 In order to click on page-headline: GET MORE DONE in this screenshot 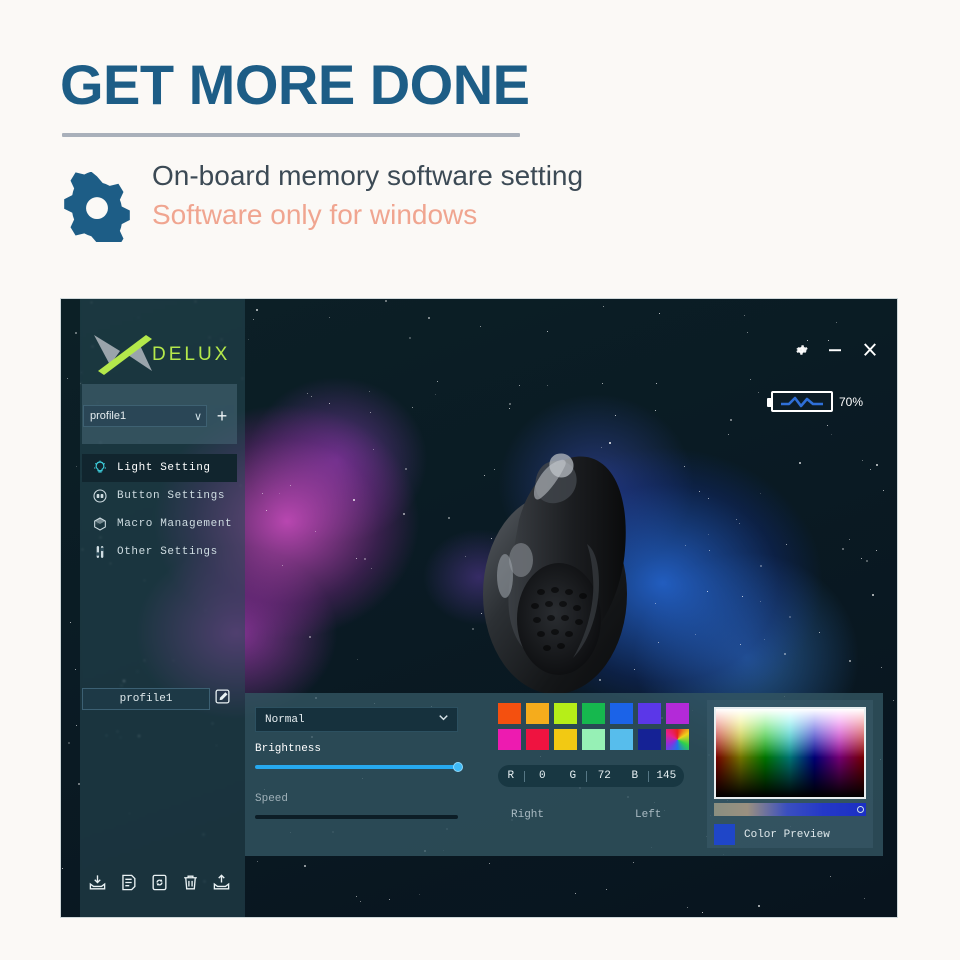, I will do `click(295, 84)`.